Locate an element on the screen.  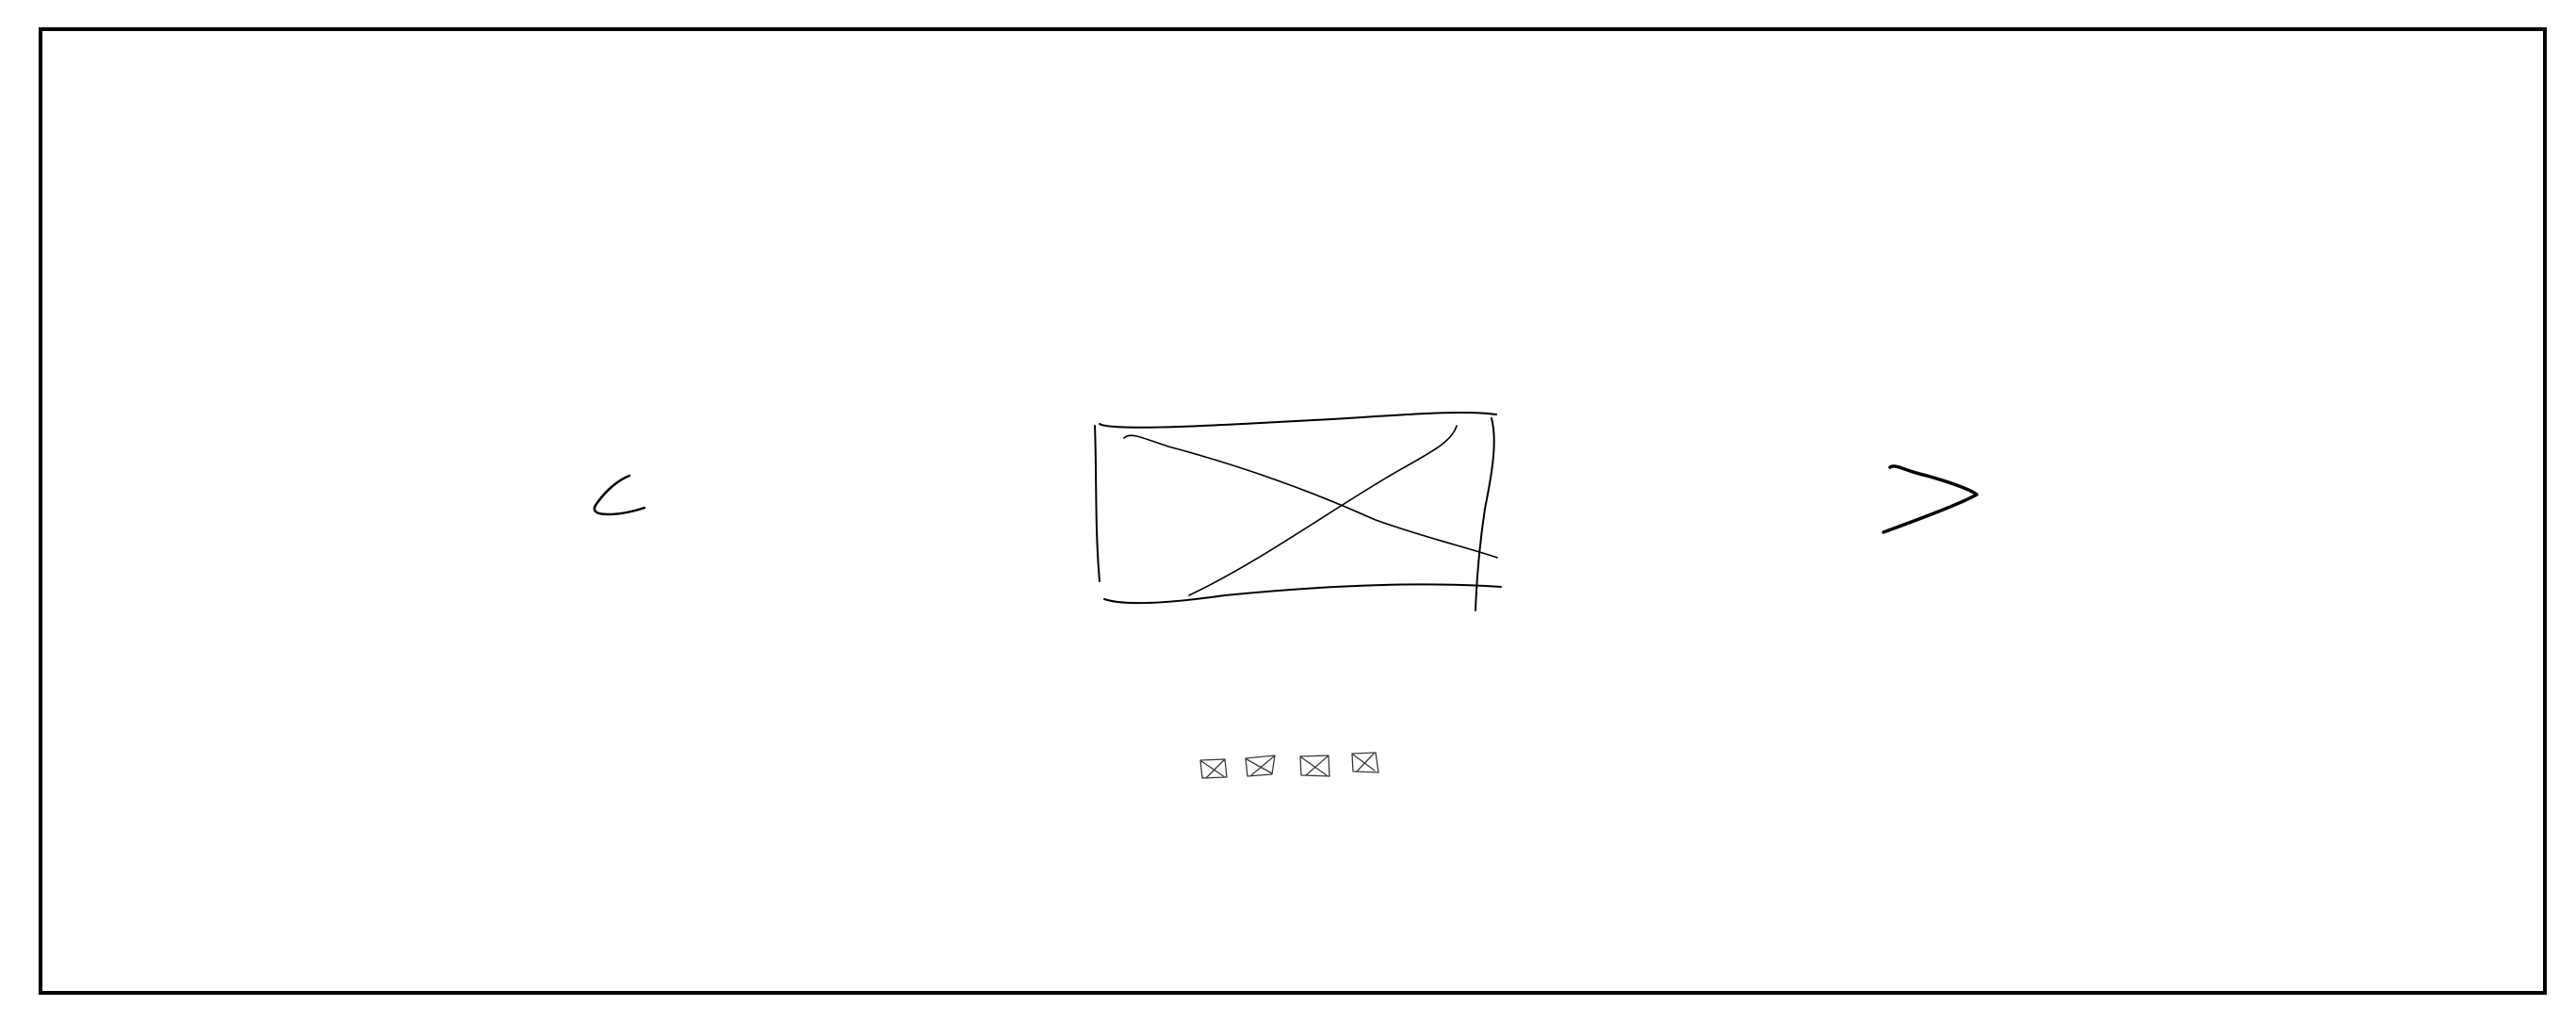
main-image-border-left is located at coordinates (1097, 503).